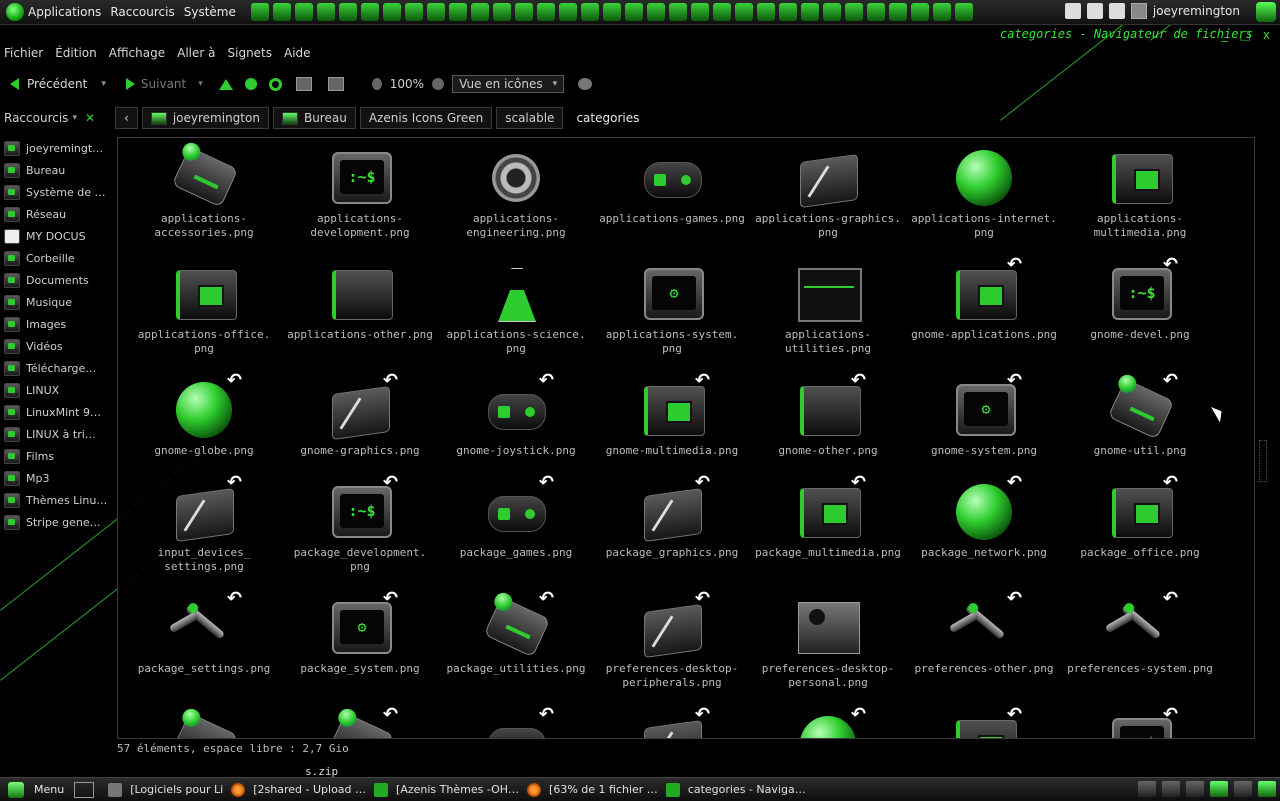 This screenshot has height=801, width=1280. What do you see at coordinates (126, 118) in the screenshot?
I see `breadcrumb-back: ‹` at bounding box center [126, 118].